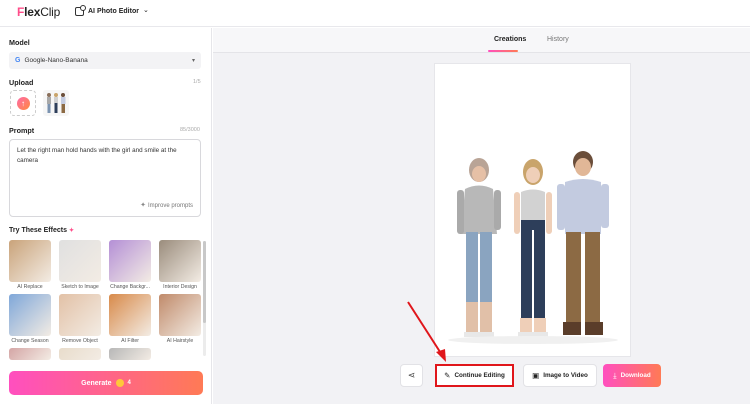  I want to click on effects-label: Try These Effects ✦, so click(41, 230).